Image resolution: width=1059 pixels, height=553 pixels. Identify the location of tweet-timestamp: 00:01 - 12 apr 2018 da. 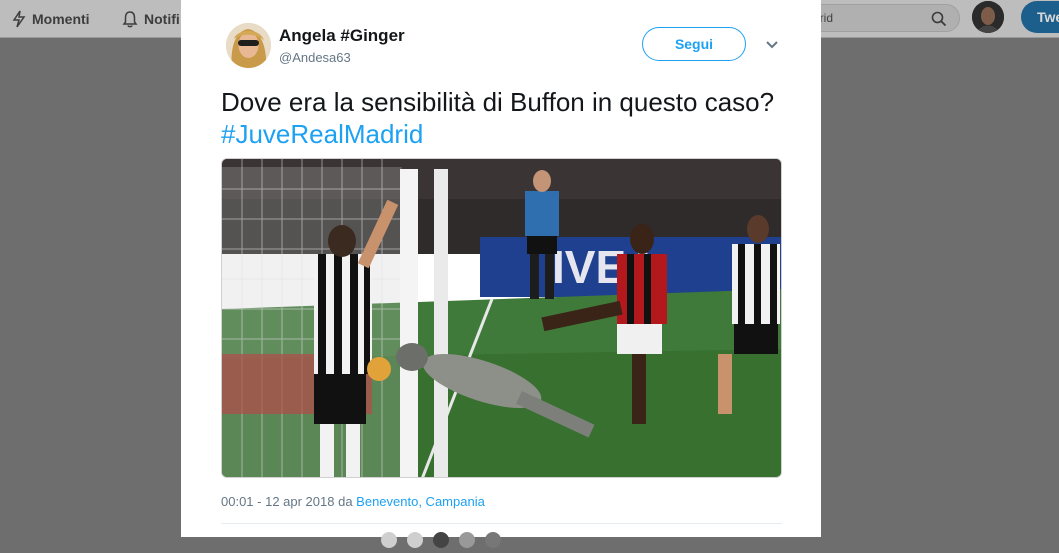
(289, 501).